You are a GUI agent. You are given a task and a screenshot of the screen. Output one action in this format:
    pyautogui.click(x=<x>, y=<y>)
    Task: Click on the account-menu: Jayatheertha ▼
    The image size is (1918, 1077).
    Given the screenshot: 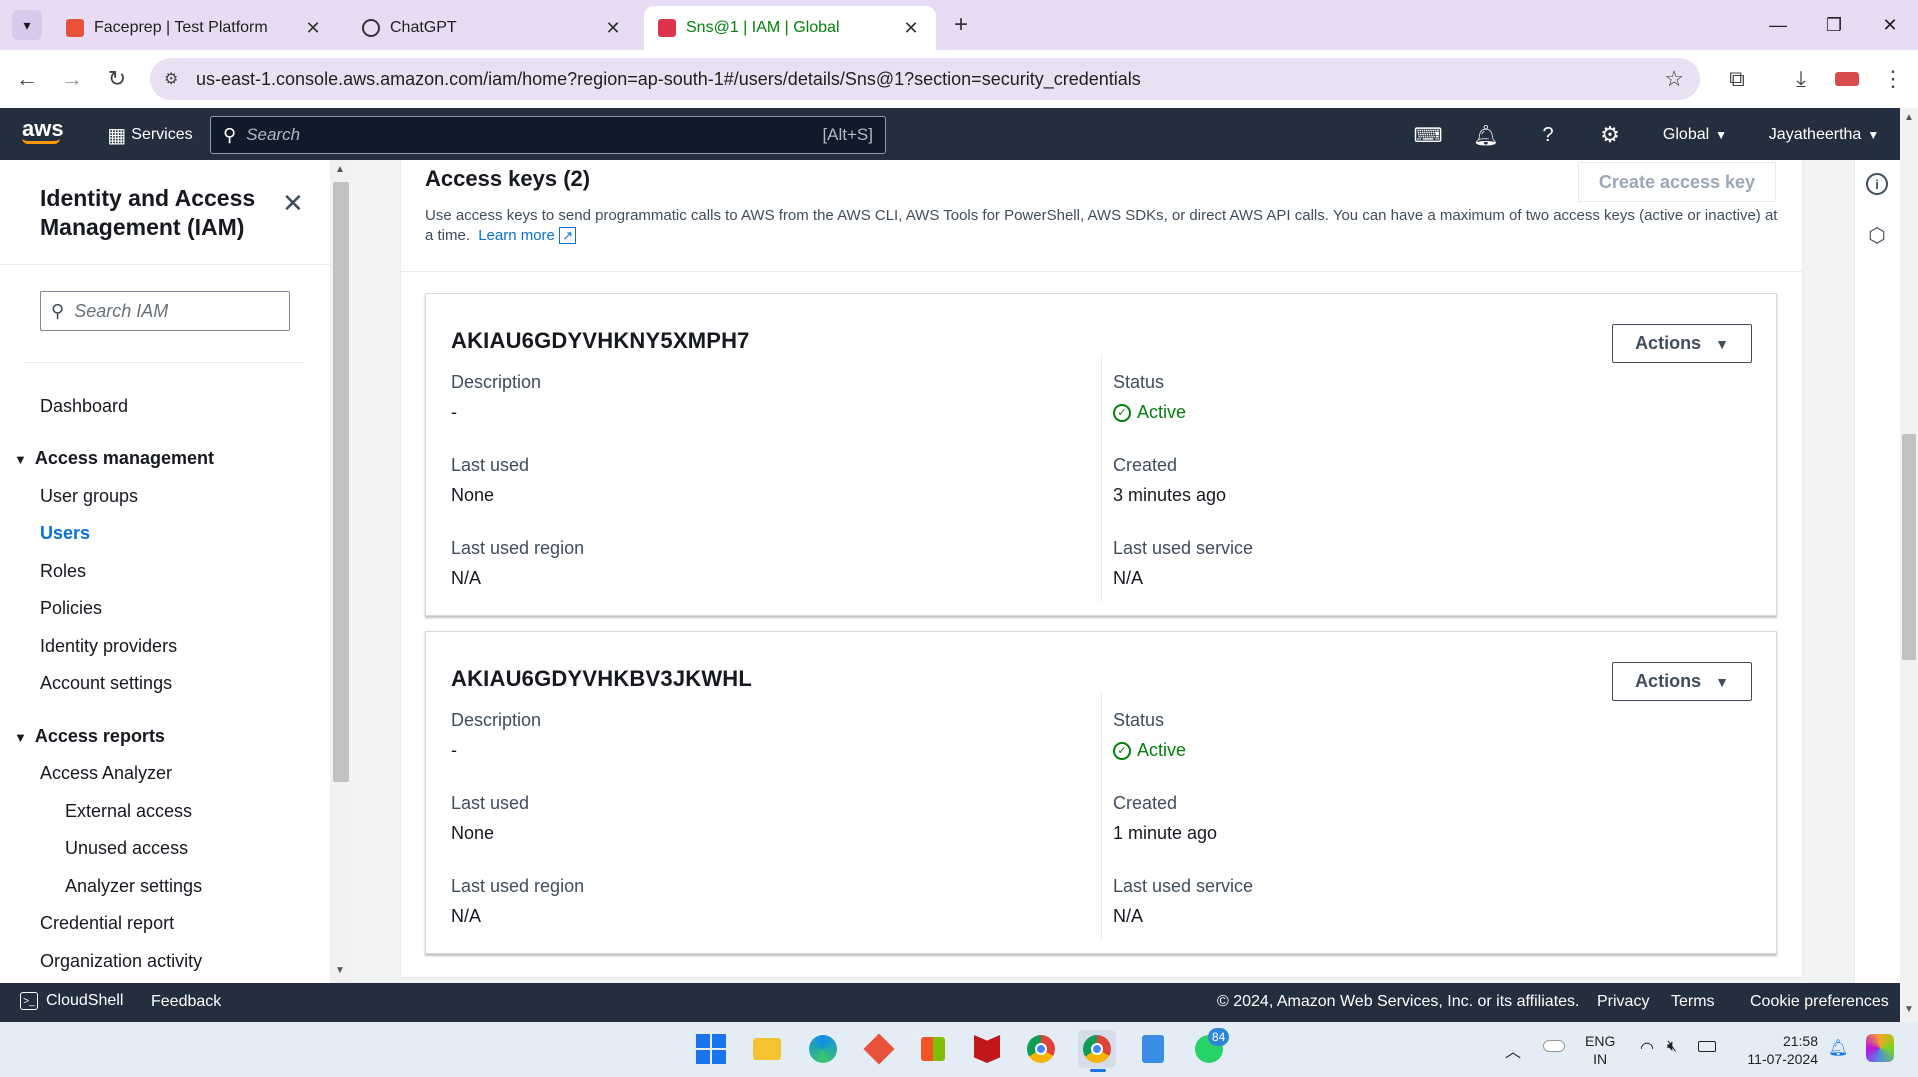 What is the action you would take?
    pyautogui.click(x=1824, y=135)
    